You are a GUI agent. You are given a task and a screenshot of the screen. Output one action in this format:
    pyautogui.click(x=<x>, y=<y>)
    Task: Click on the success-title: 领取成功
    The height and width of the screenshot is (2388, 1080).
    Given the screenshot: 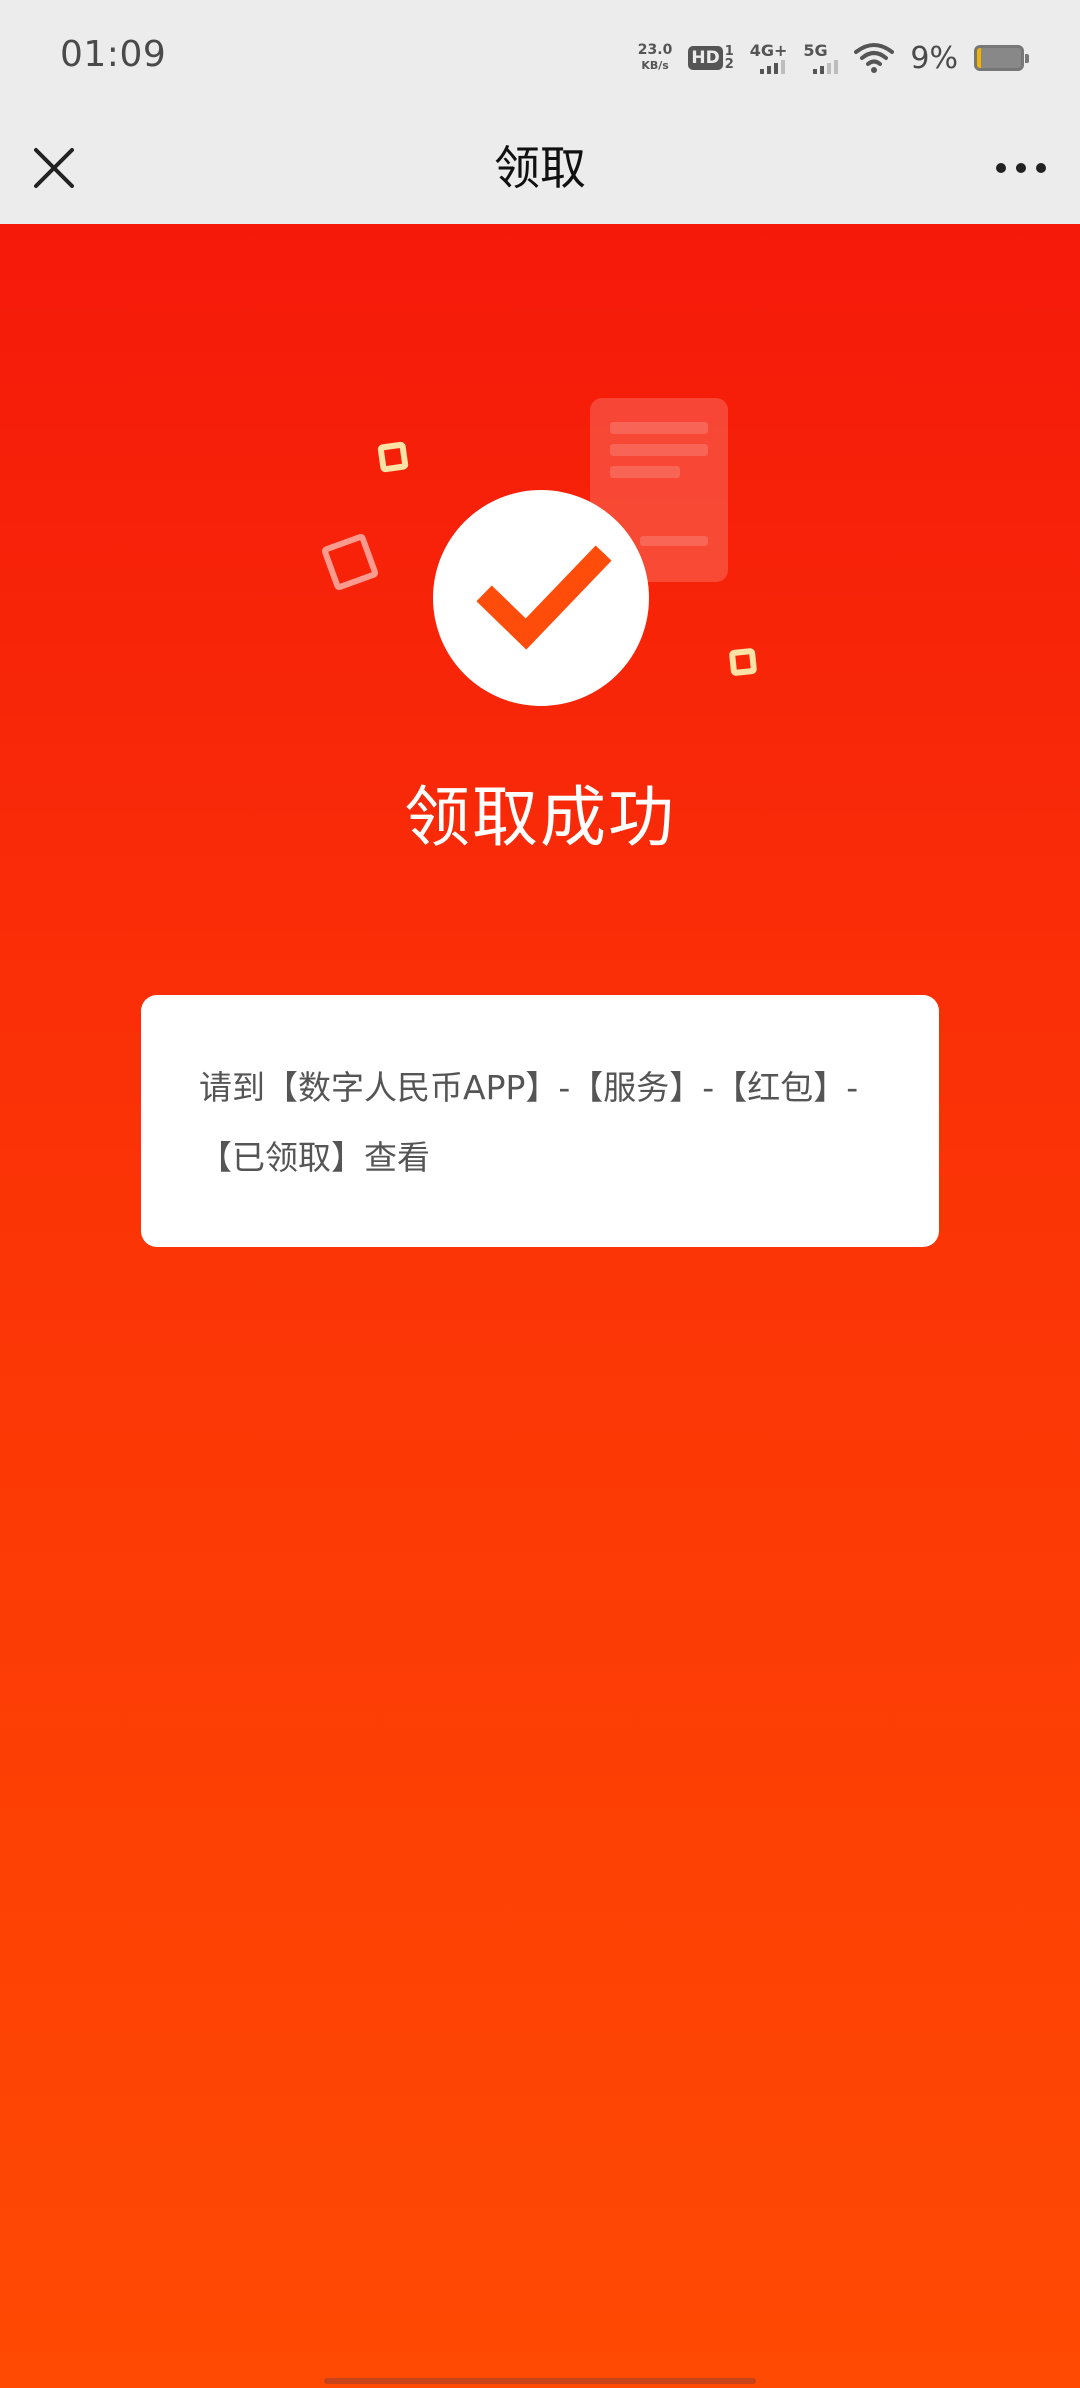 What is the action you would take?
    pyautogui.click(x=540, y=817)
    